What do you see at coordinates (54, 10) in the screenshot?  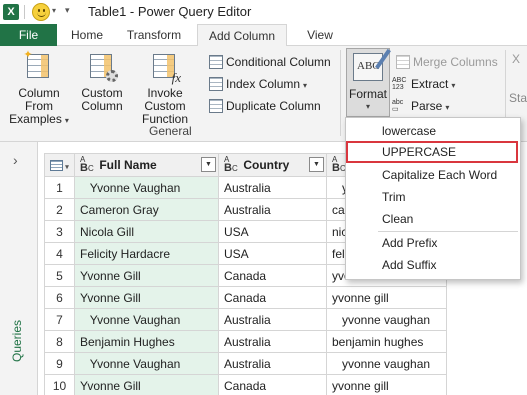 I see `feedback-caret-icon: ▾` at bounding box center [54, 10].